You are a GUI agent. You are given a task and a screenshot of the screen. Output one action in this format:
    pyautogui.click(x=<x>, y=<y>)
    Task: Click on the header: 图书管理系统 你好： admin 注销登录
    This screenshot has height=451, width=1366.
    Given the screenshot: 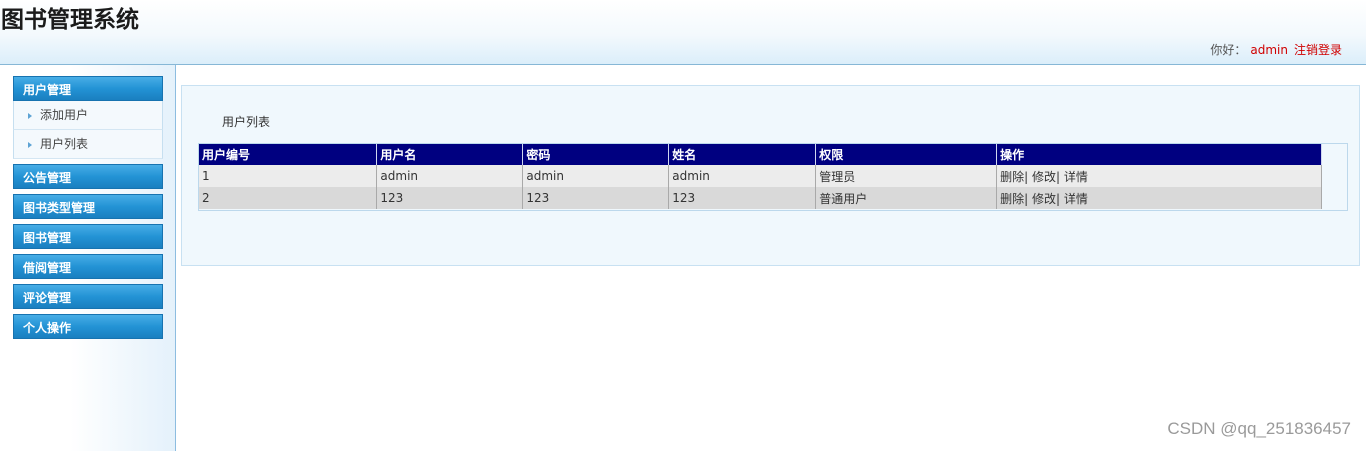 What is the action you would take?
    pyautogui.click(x=683, y=32)
    